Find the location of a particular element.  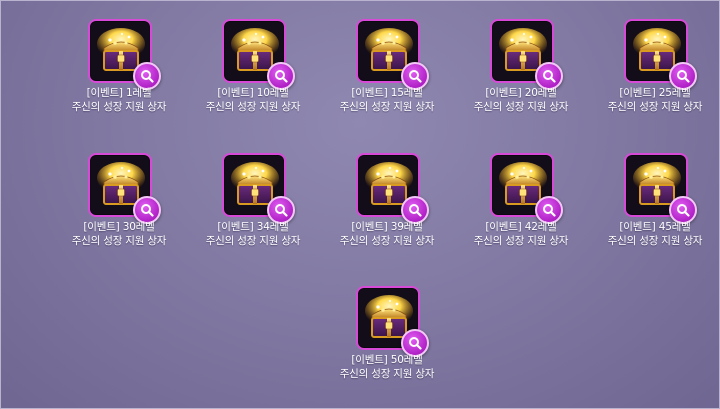

reward-tag-level: [이벤트] 30레벨 is located at coordinates (119, 227).